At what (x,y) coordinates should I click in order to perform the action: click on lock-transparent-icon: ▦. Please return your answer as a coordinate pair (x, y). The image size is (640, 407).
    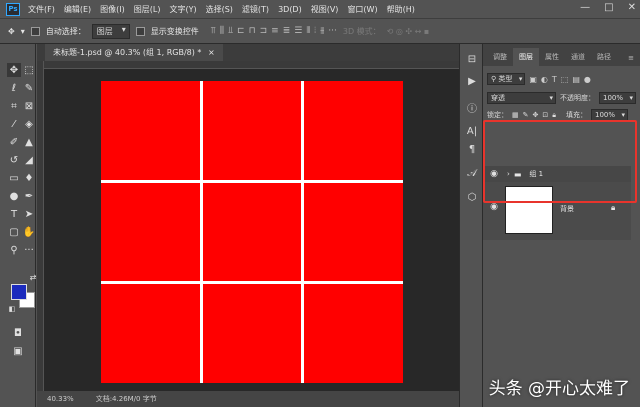
    Looking at the image, I should click on (515, 115).